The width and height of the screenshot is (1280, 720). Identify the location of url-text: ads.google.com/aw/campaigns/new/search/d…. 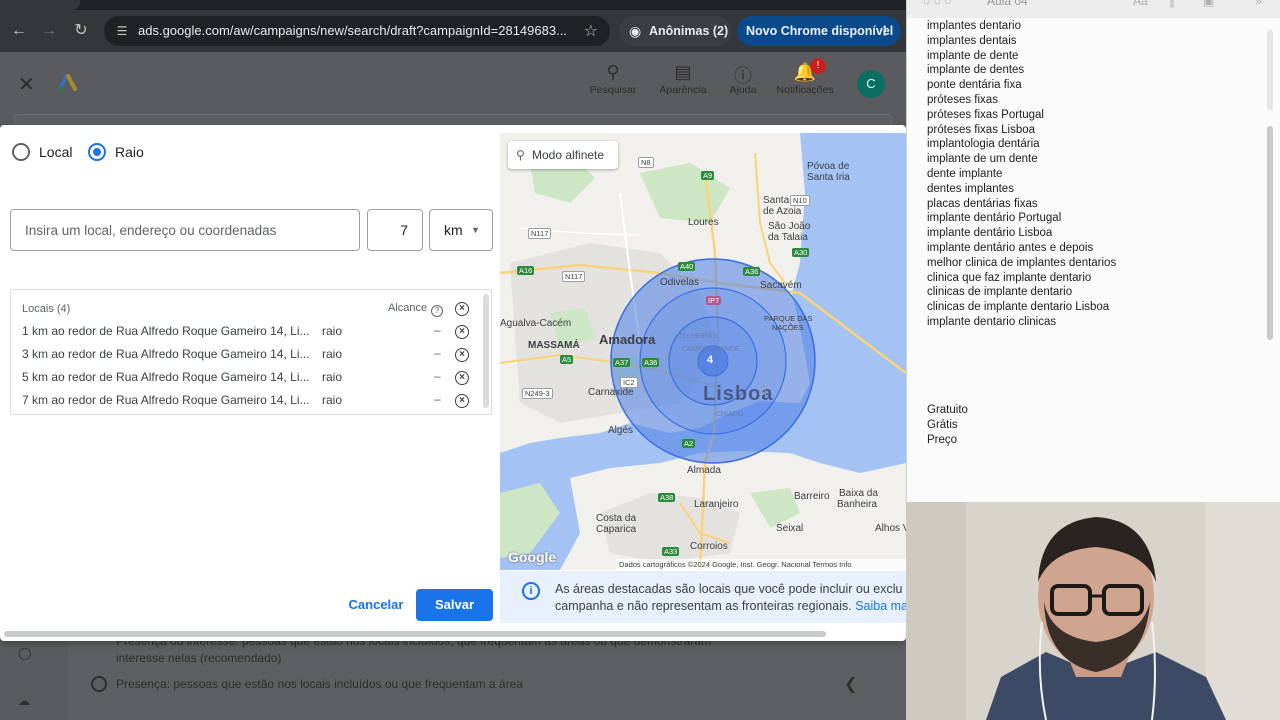
(352, 30).